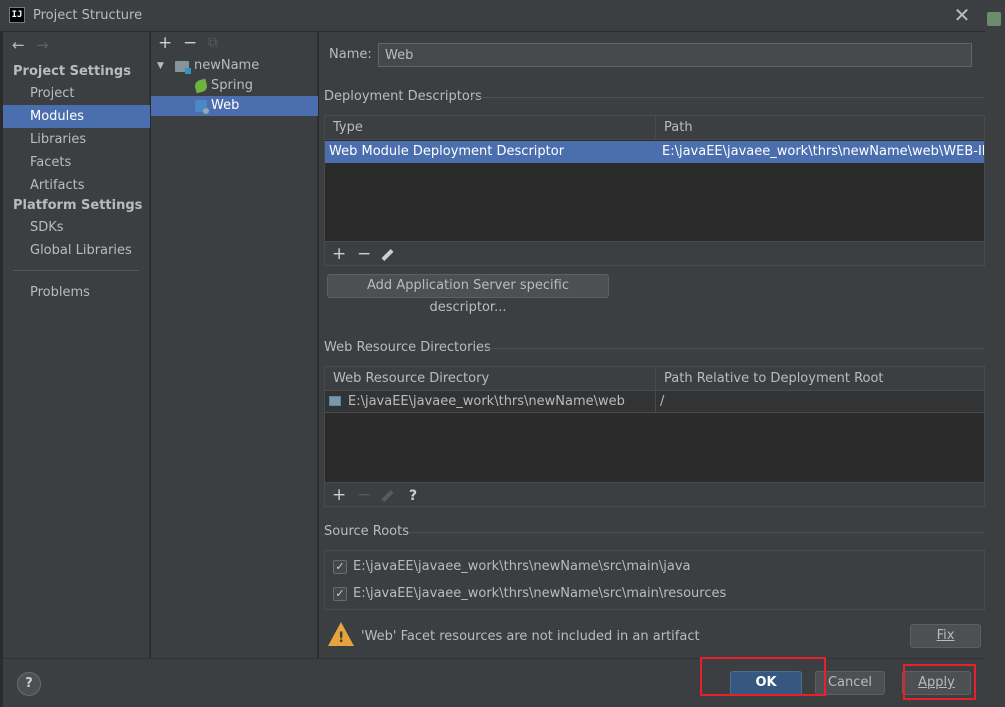 This screenshot has width=1005, height=707. I want to click on sidebar-item-problems: Problems, so click(76, 292).